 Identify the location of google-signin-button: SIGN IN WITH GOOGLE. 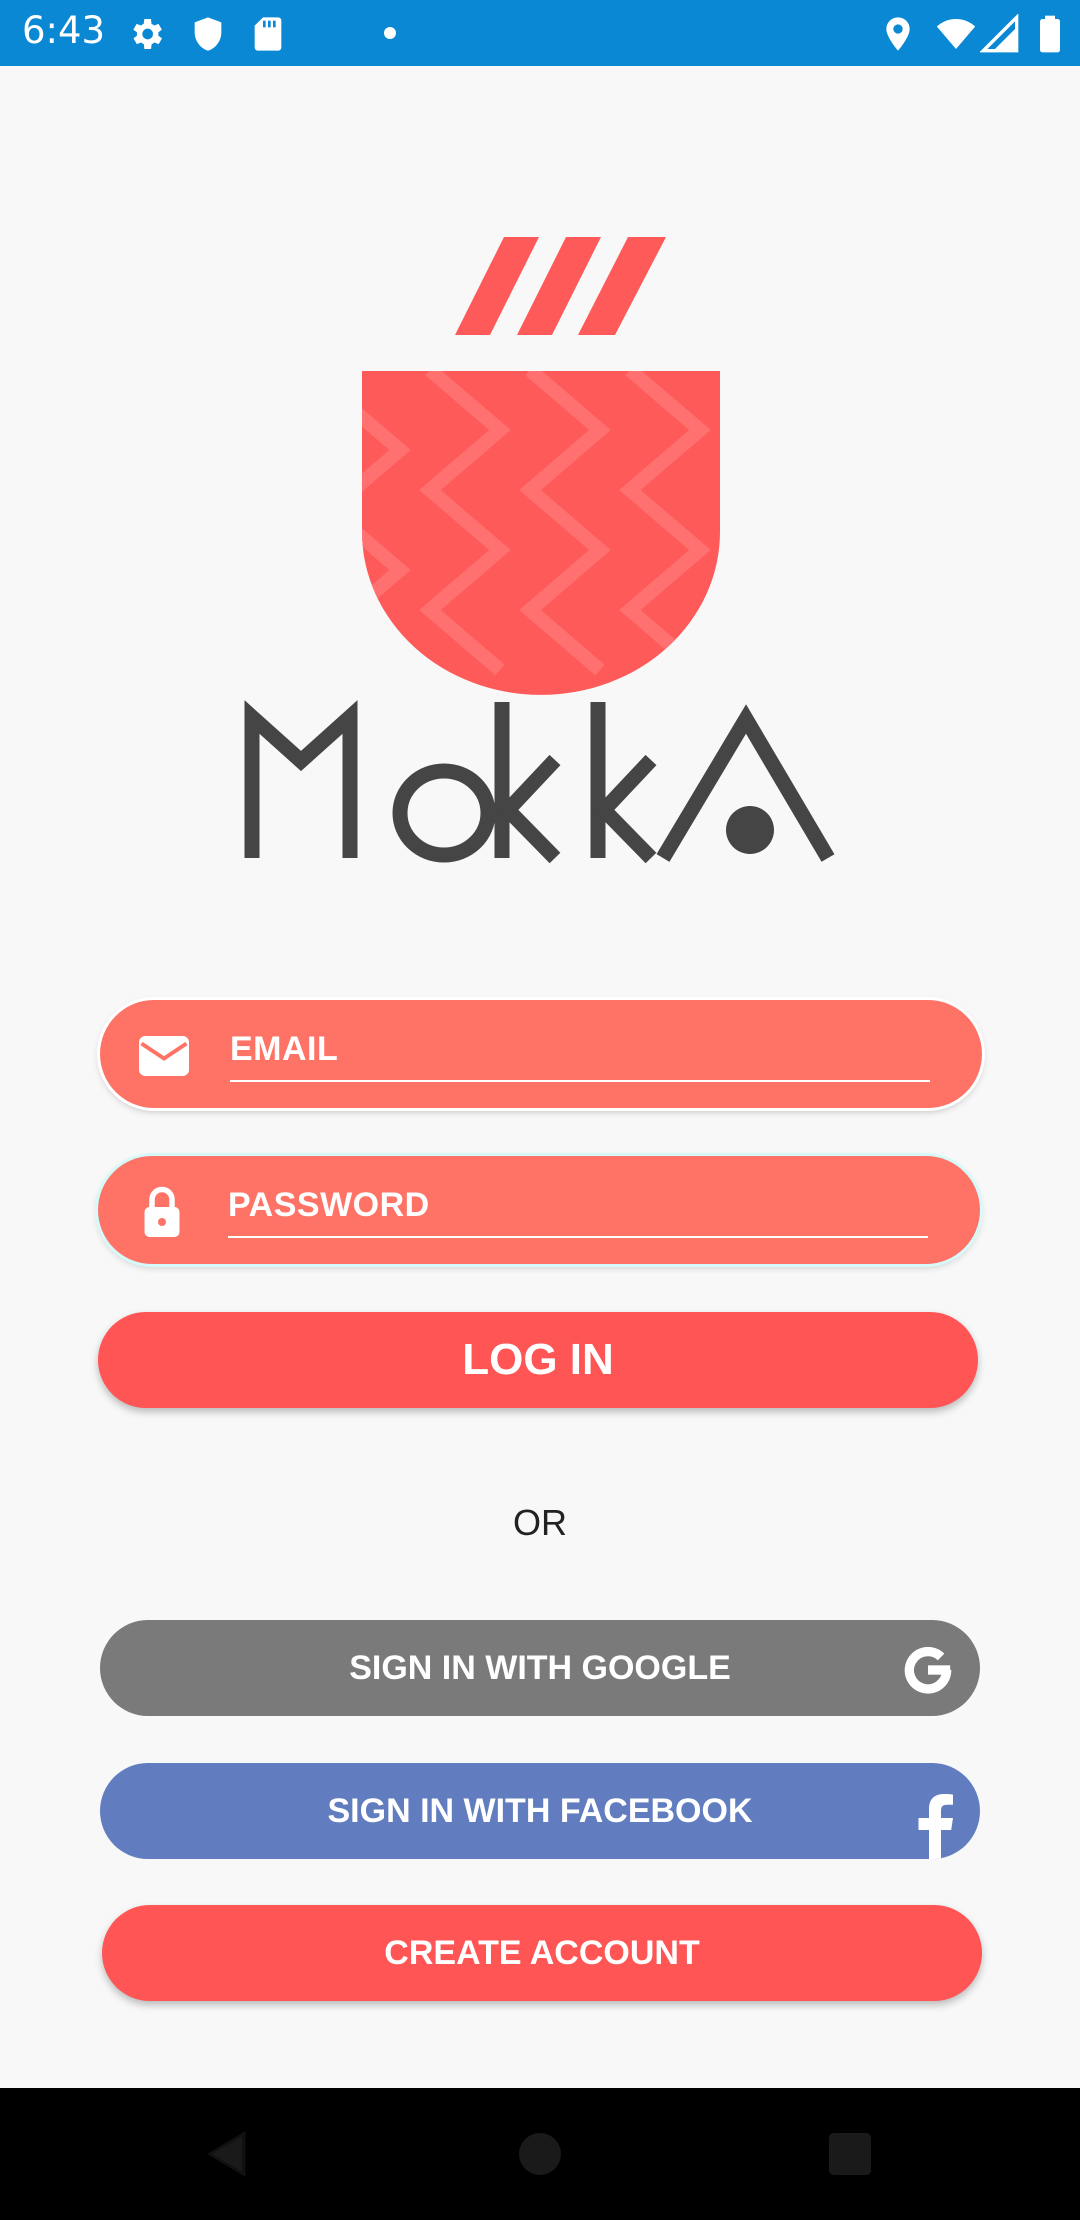
(540, 1668).